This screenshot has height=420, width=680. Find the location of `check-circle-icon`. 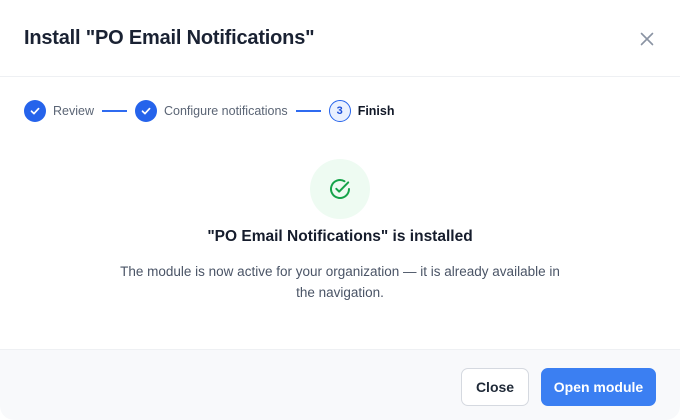

check-circle-icon is located at coordinates (340, 189).